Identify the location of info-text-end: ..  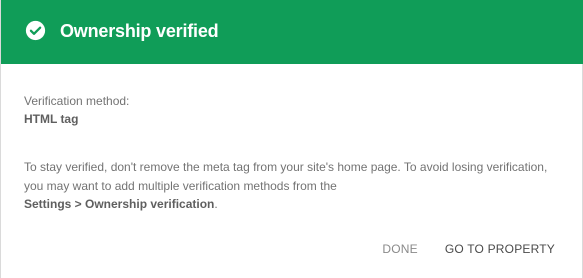
(216, 204).